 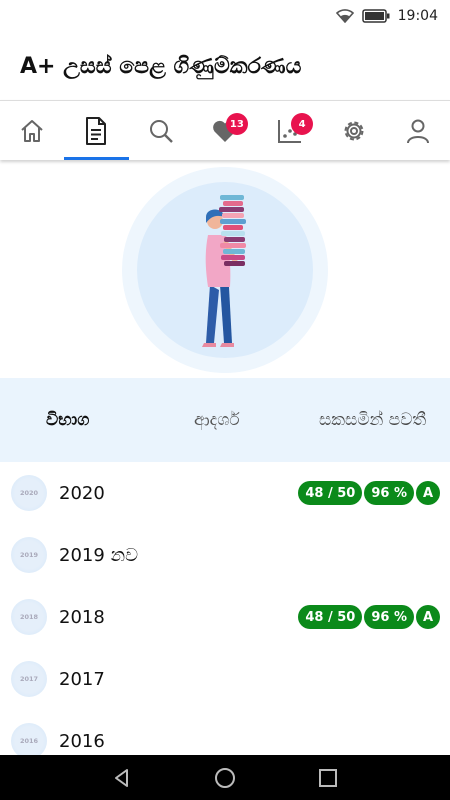 I want to click on back-triangle-icon, so click(x=121, y=777).